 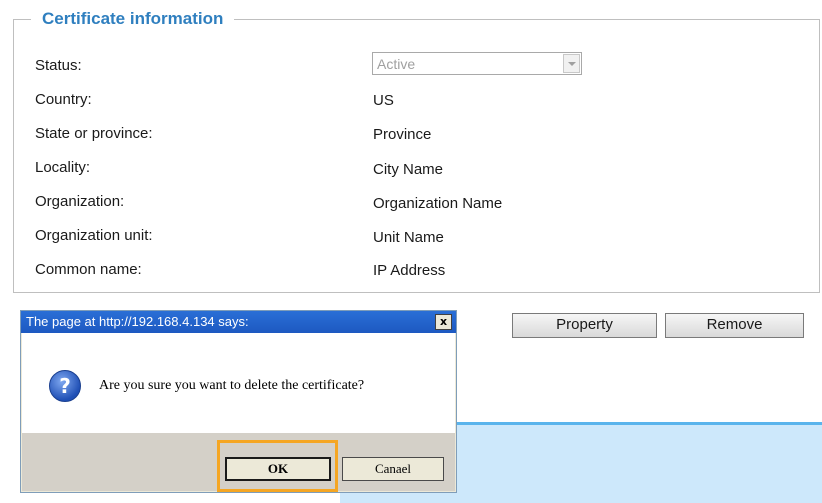 I want to click on common-name-label: Common name:, so click(x=88, y=269).